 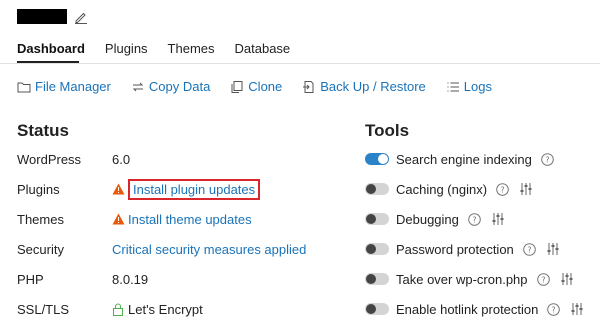 What do you see at coordinates (453, 86) in the screenshot?
I see `list-icon` at bounding box center [453, 86].